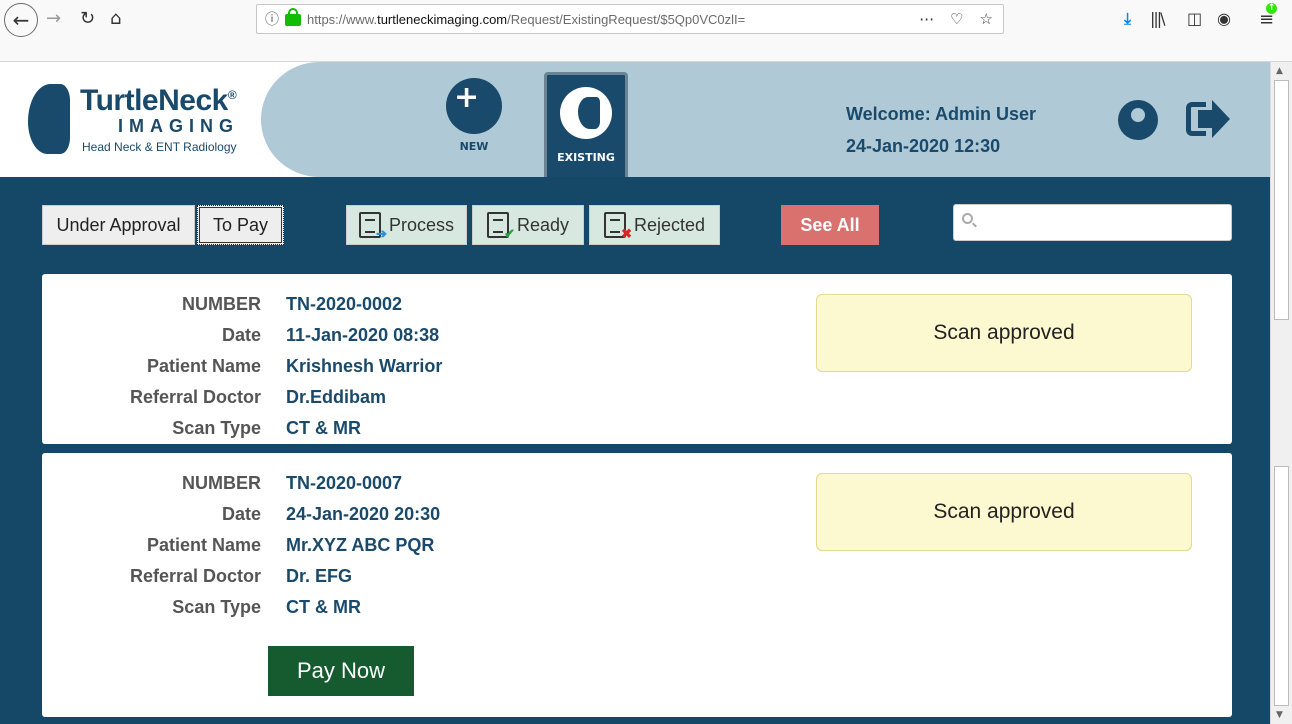 The image size is (1292, 724). Describe the element at coordinates (115, 19) in the screenshot. I see `home-button: ⌂` at that location.